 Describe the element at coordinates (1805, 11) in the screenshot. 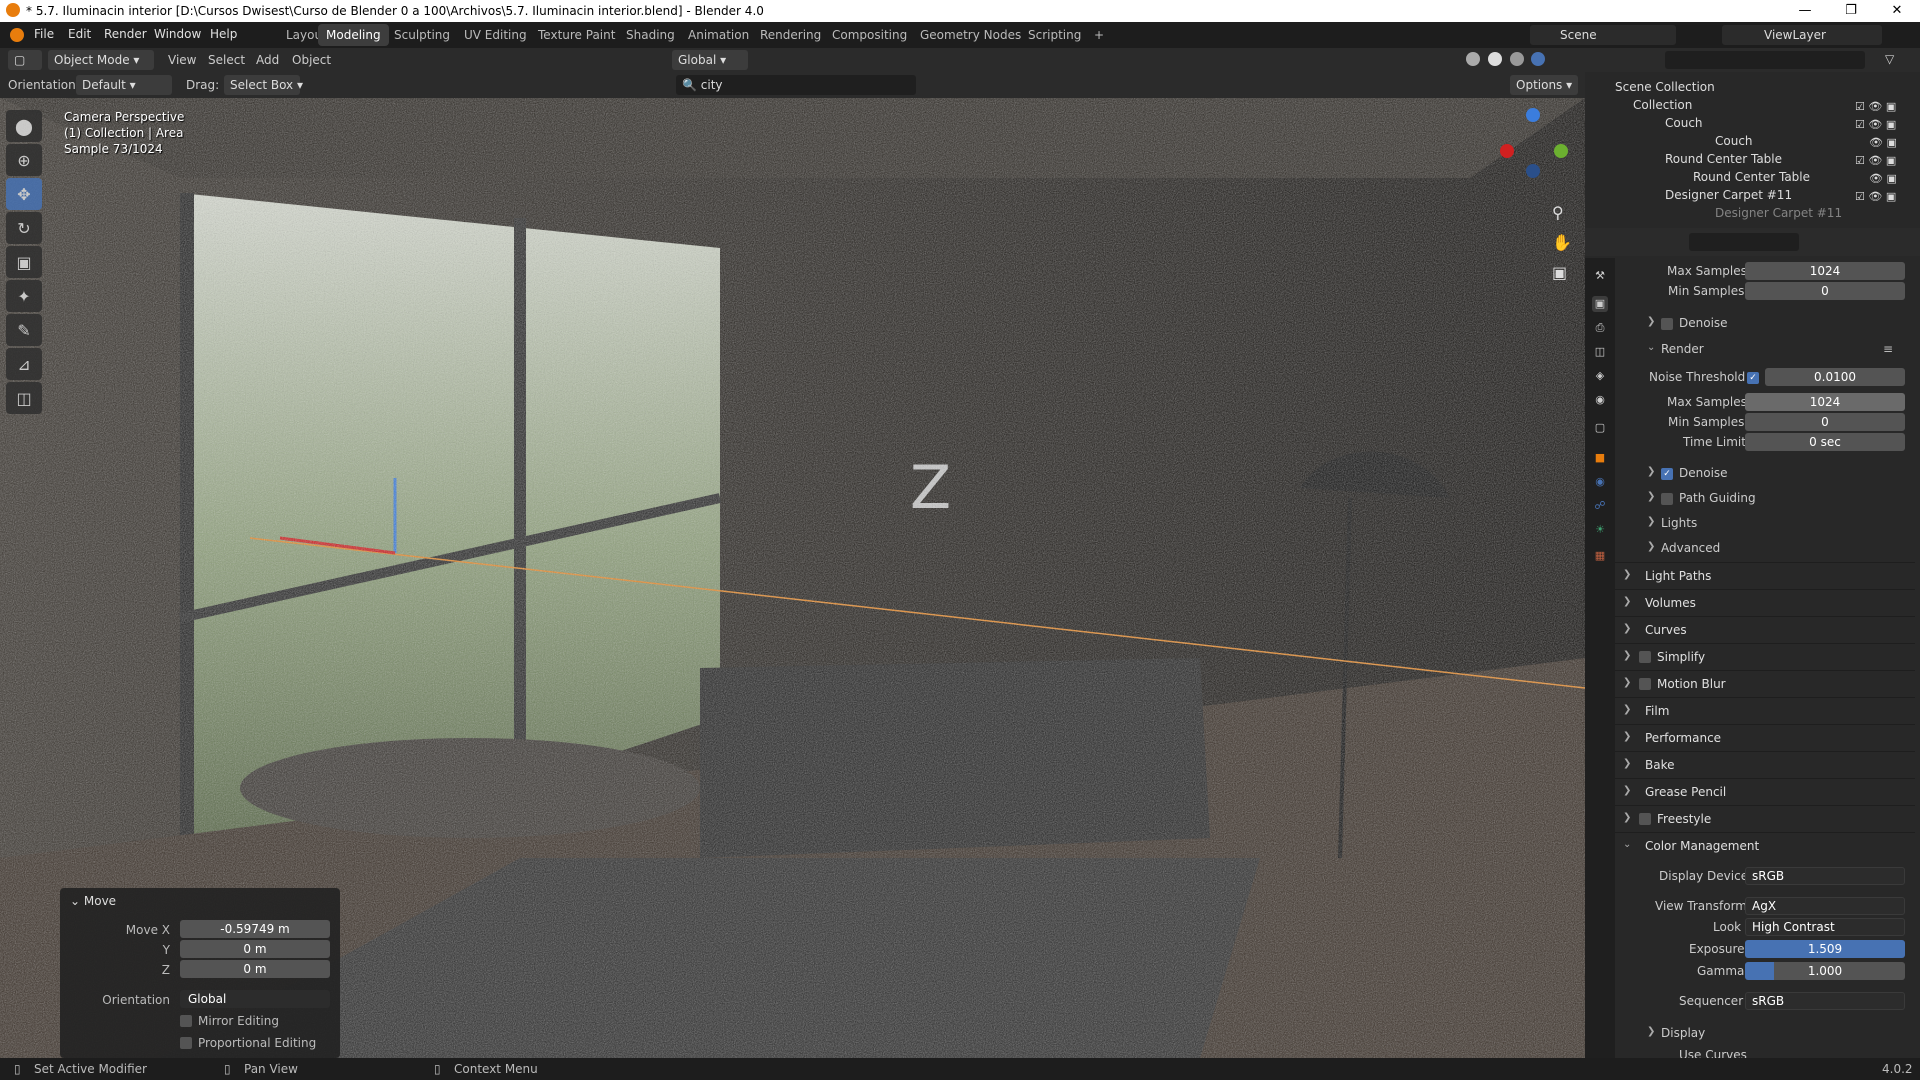

I see `minimize-button: —` at that location.